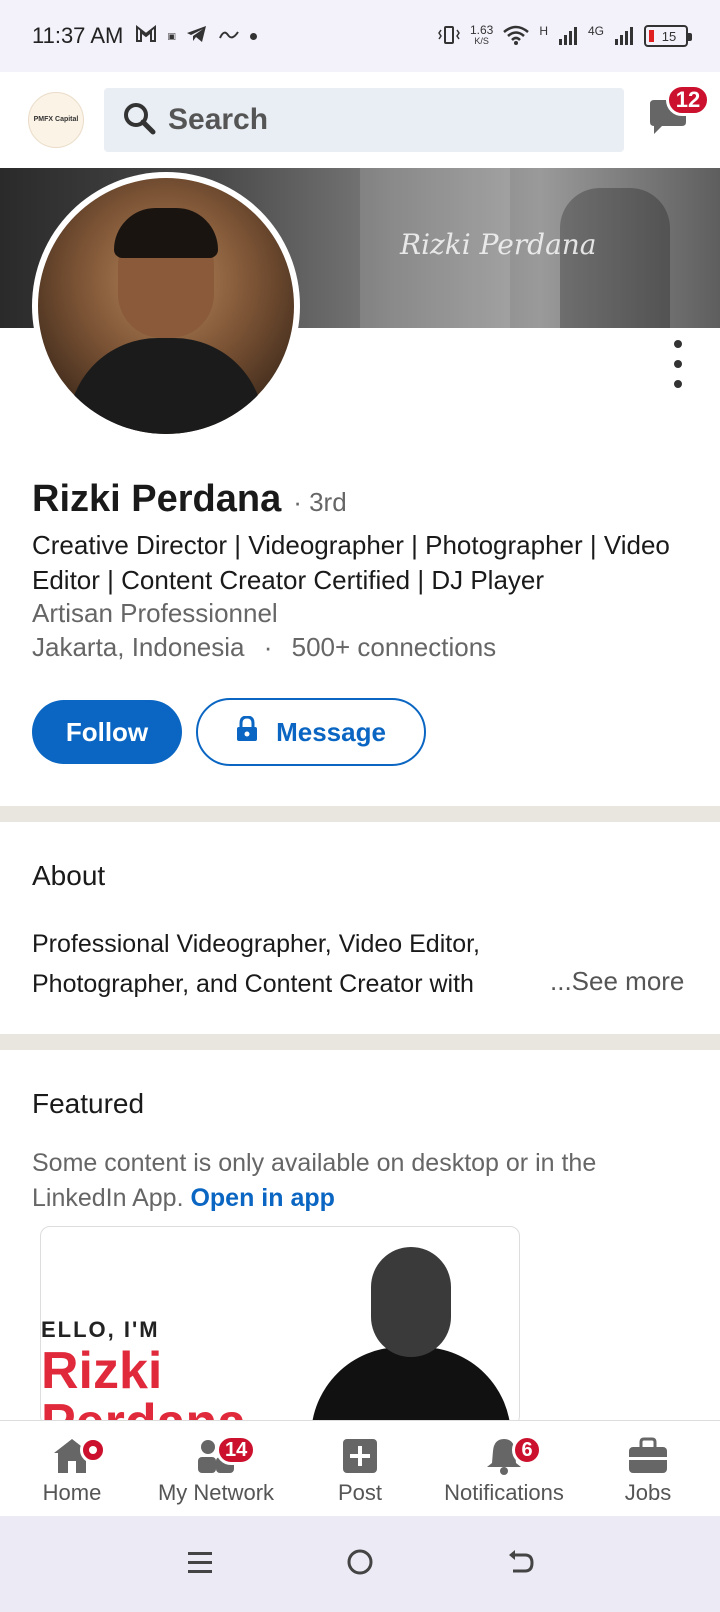  I want to click on notification-icons: ▣, so click(196, 36).